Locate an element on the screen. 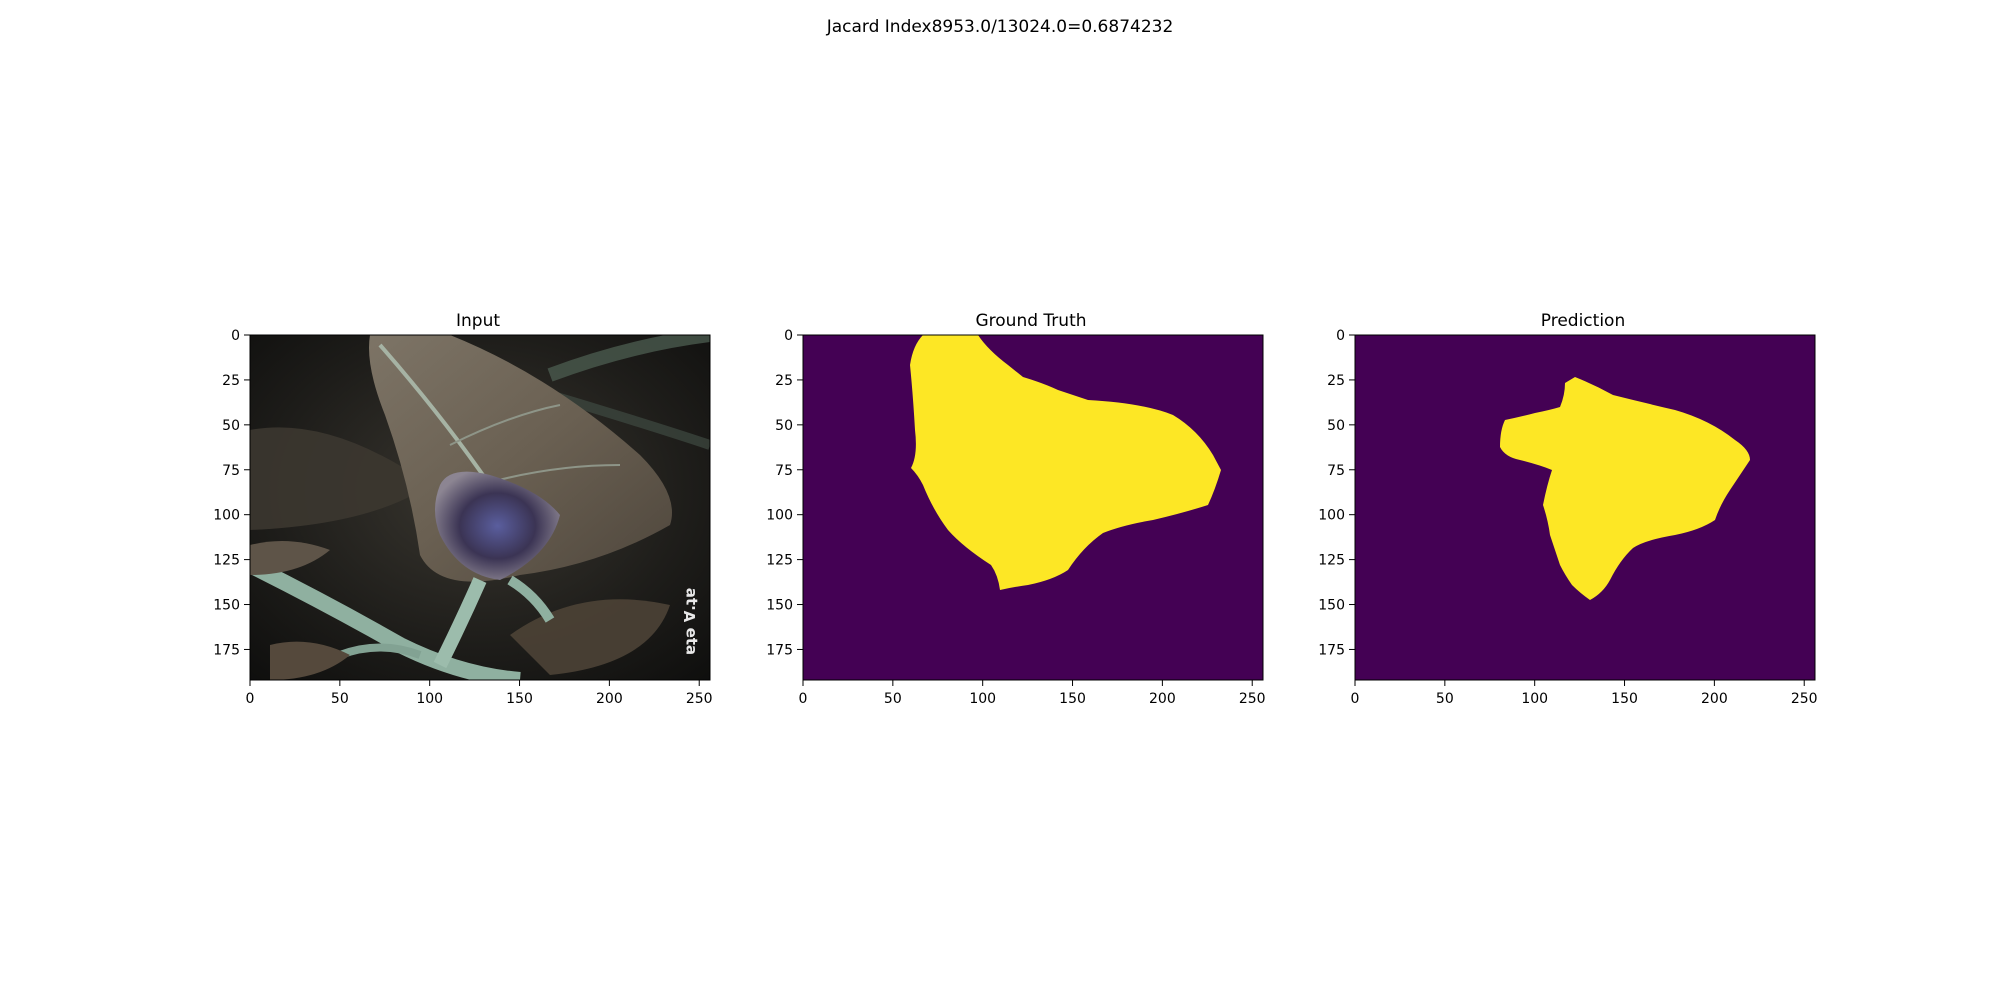 The width and height of the screenshot is (2000, 1000). panel-prediction: 0 50 100 150 200 250 0 25 50 75 100 125 150 175 is located at coordinates (1568, 517).